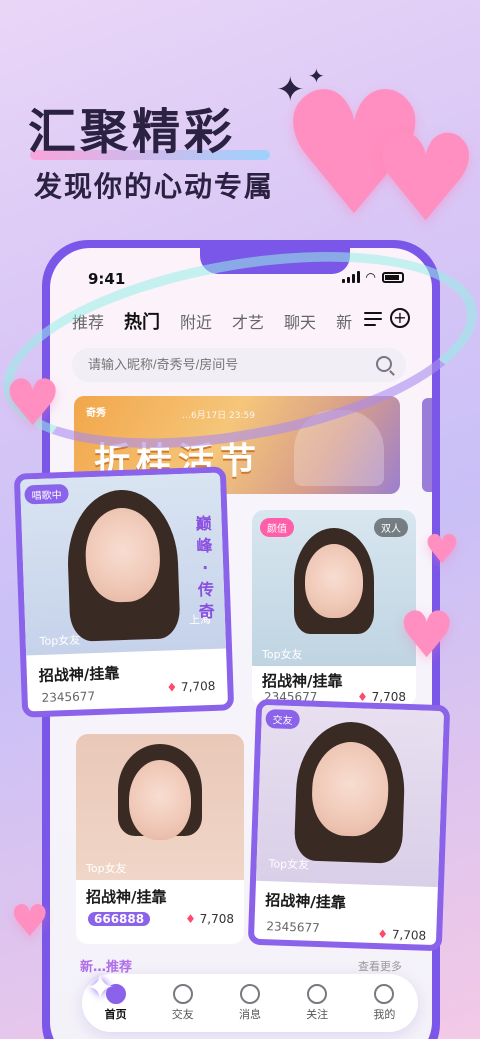  I want to click on banner-next-peek, so click(427, 445).